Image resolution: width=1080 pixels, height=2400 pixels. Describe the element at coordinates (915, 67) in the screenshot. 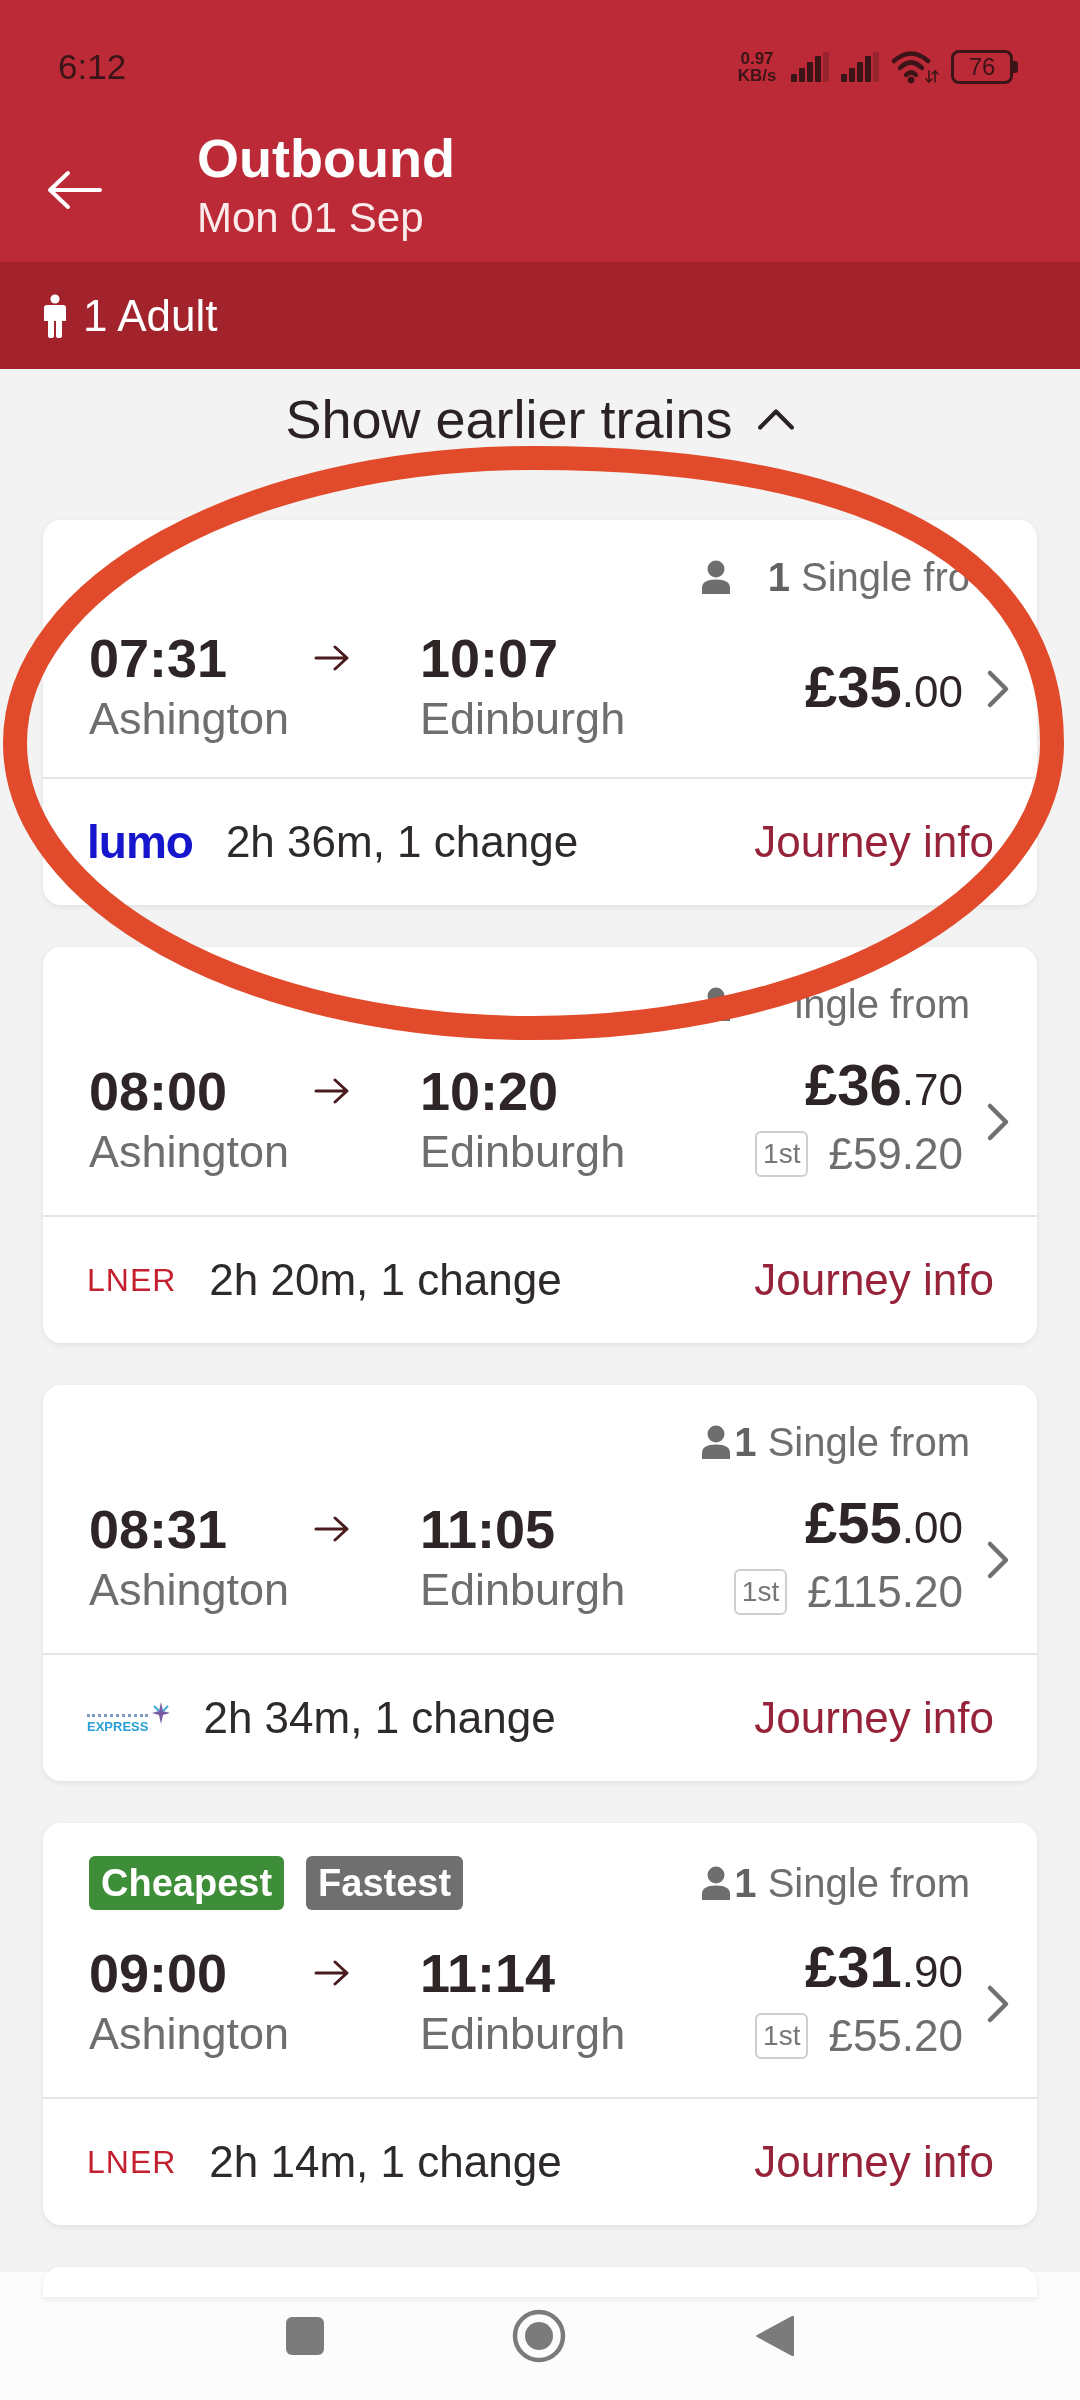

I see `wifi-icon` at that location.